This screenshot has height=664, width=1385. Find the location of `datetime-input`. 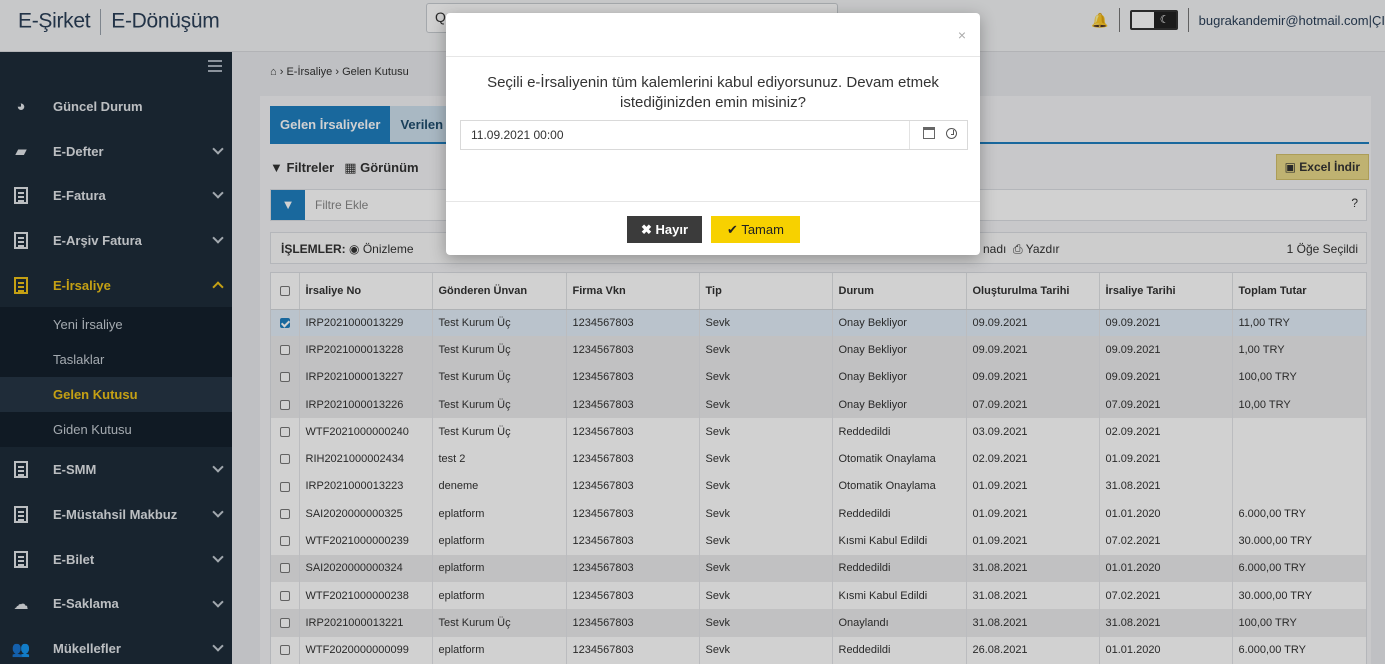

datetime-input is located at coordinates (690, 135).